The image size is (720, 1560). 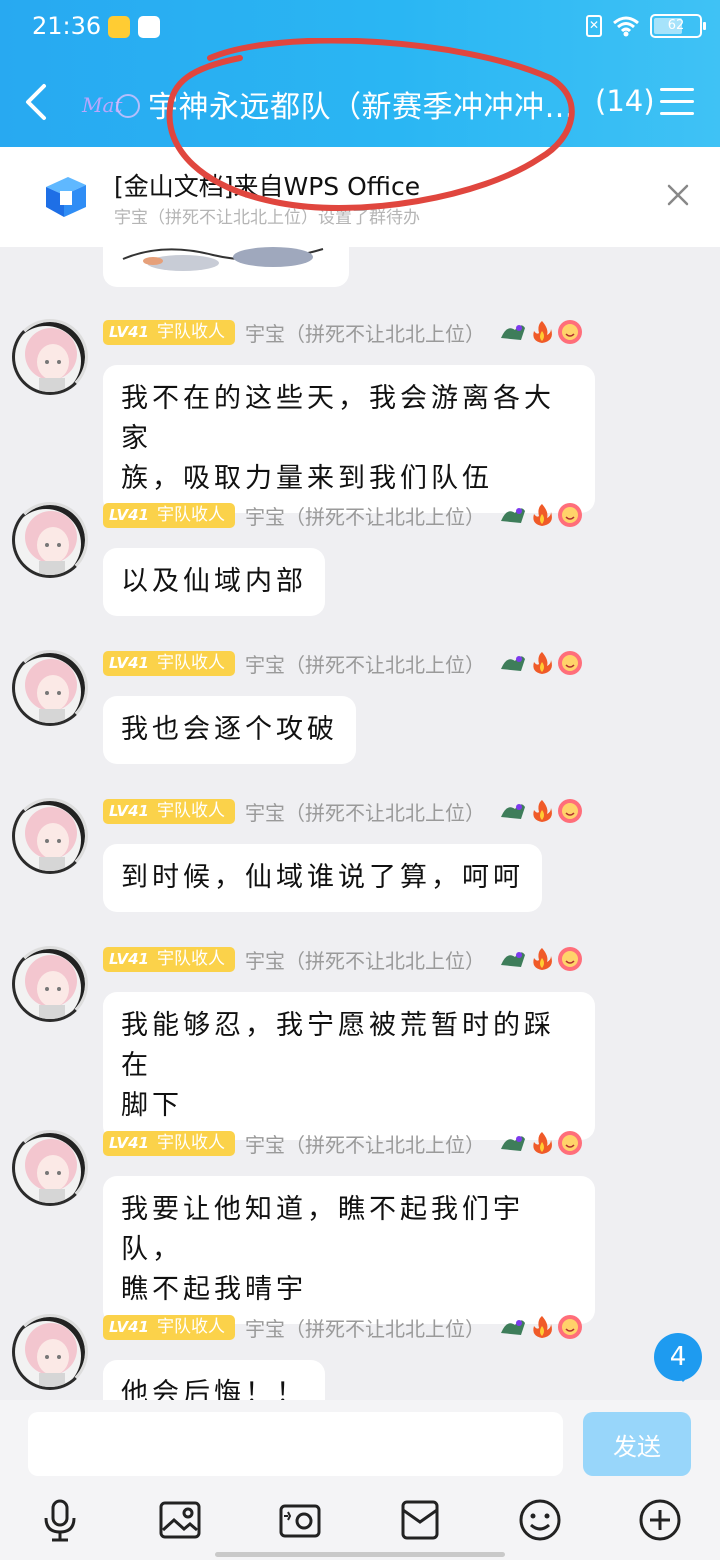 What do you see at coordinates (349, 1066) in the screenshot?
I see `message-bubble: 我能够忍，我宁愿被荒暂时的踩在 脚下` at bounding box center [349, 1066].